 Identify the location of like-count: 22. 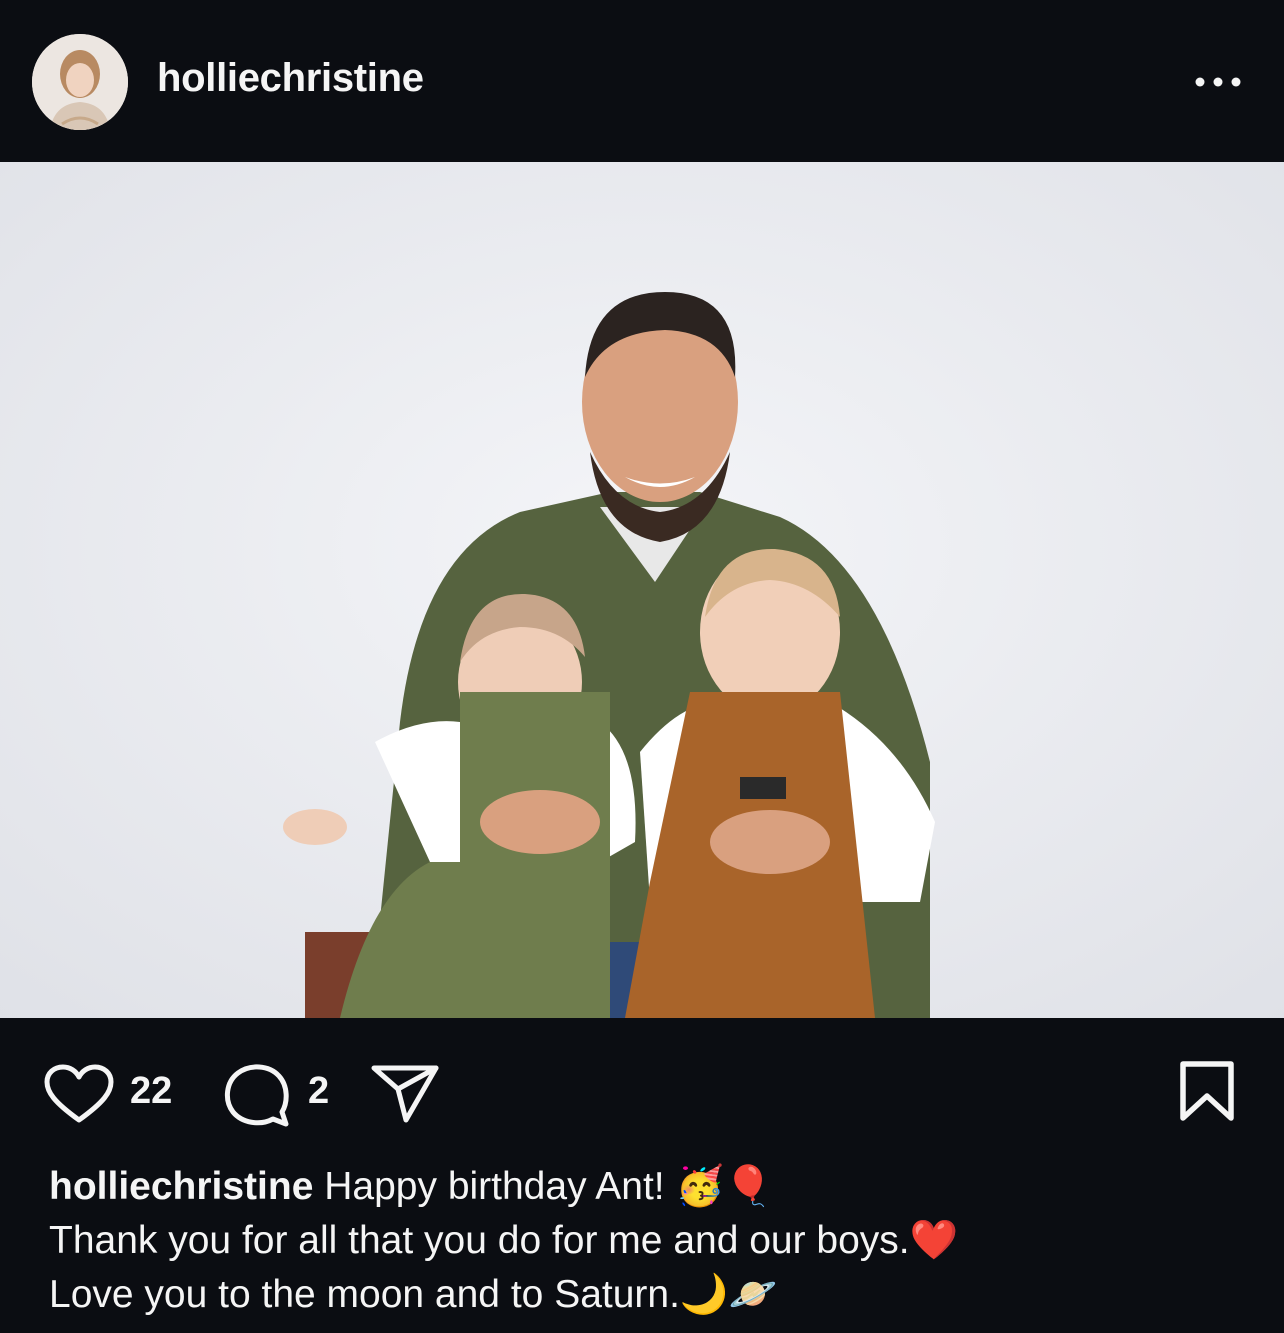
(151, 1091).